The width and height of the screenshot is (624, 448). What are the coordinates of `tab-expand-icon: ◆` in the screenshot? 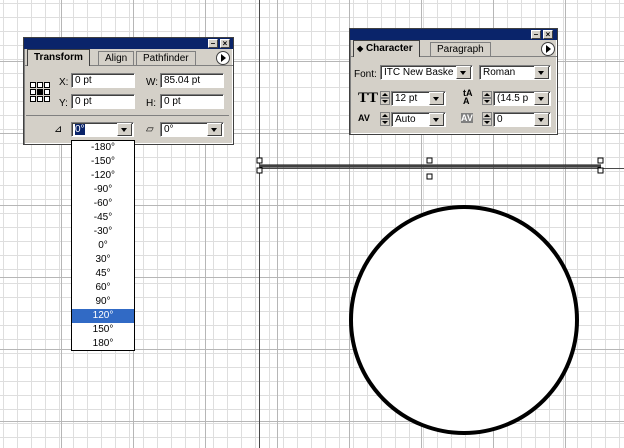 It's located at (360, 48).